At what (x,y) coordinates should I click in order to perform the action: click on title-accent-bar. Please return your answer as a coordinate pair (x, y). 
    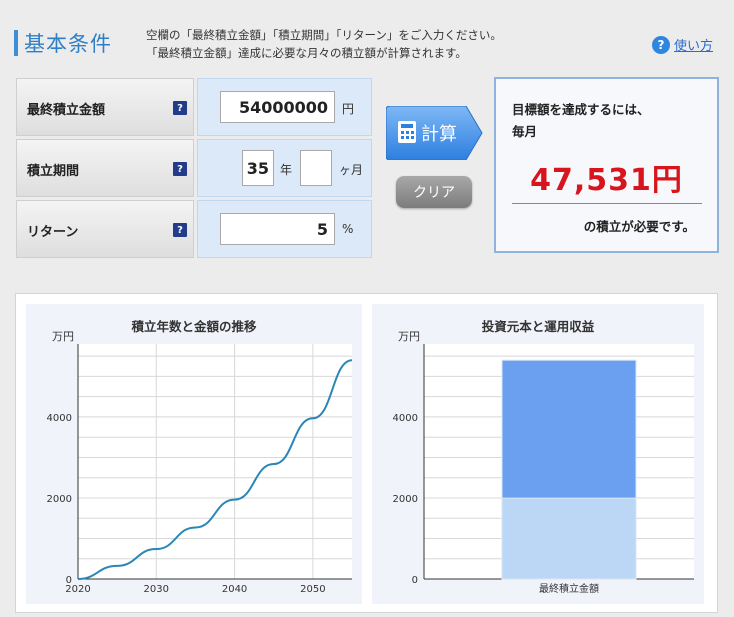
    Looking at the image, I should click on (16, 43).